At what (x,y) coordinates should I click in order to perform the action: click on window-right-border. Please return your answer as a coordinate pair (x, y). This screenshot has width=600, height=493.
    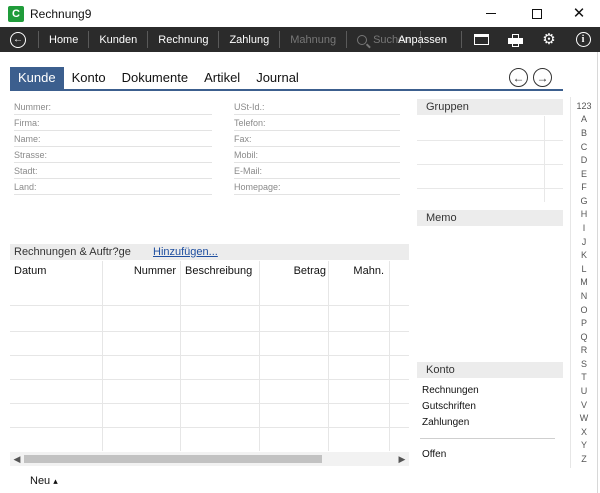
    Looking at the image, I should click on (597, 272).